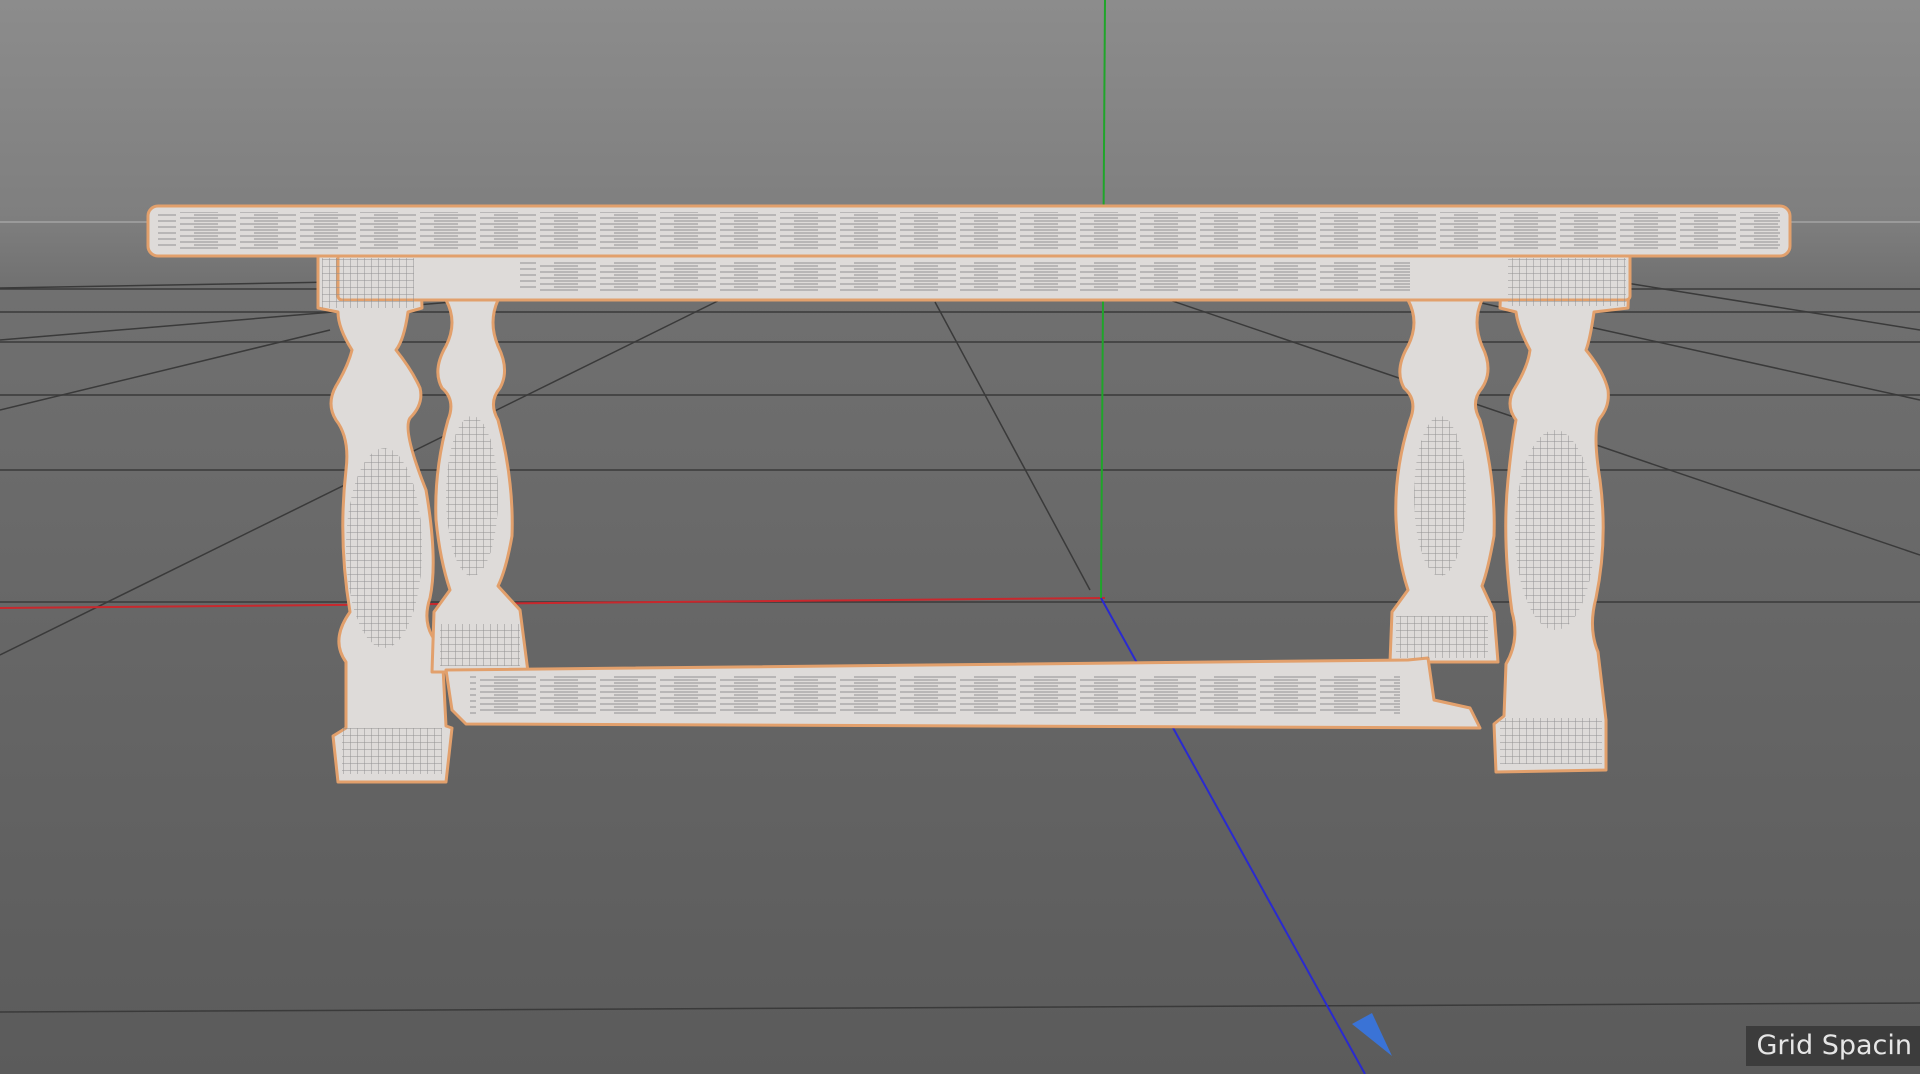 Image resolution: width=1920 pixels, height=1074 pixels. I want to click on x-axis-line, so click(553, 603).